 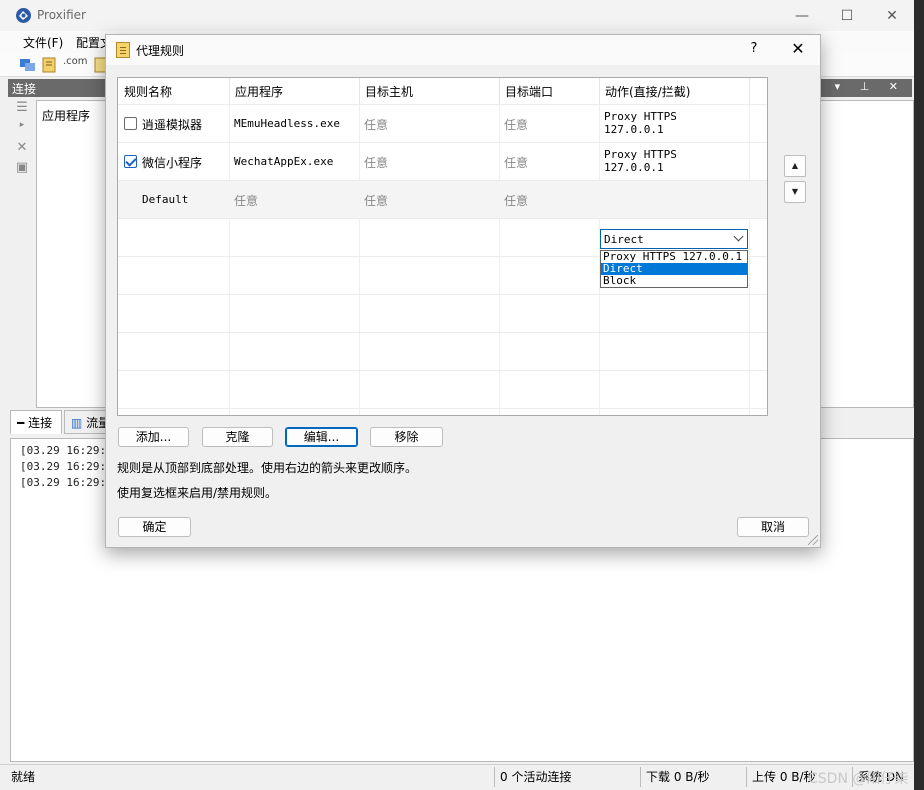 What do you see at coordinates (847, 16) in the screenshot?
I see `maximize-icon: ☐` at bounding box center [847, 16].